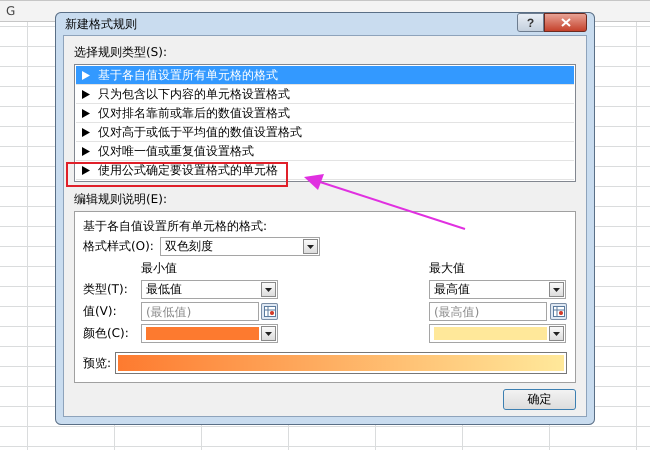  What do you see at coordinates (121, 52) in the screenshot?
I see `section-label: 选择规则类型(S):` at bounding box center [121, 52].